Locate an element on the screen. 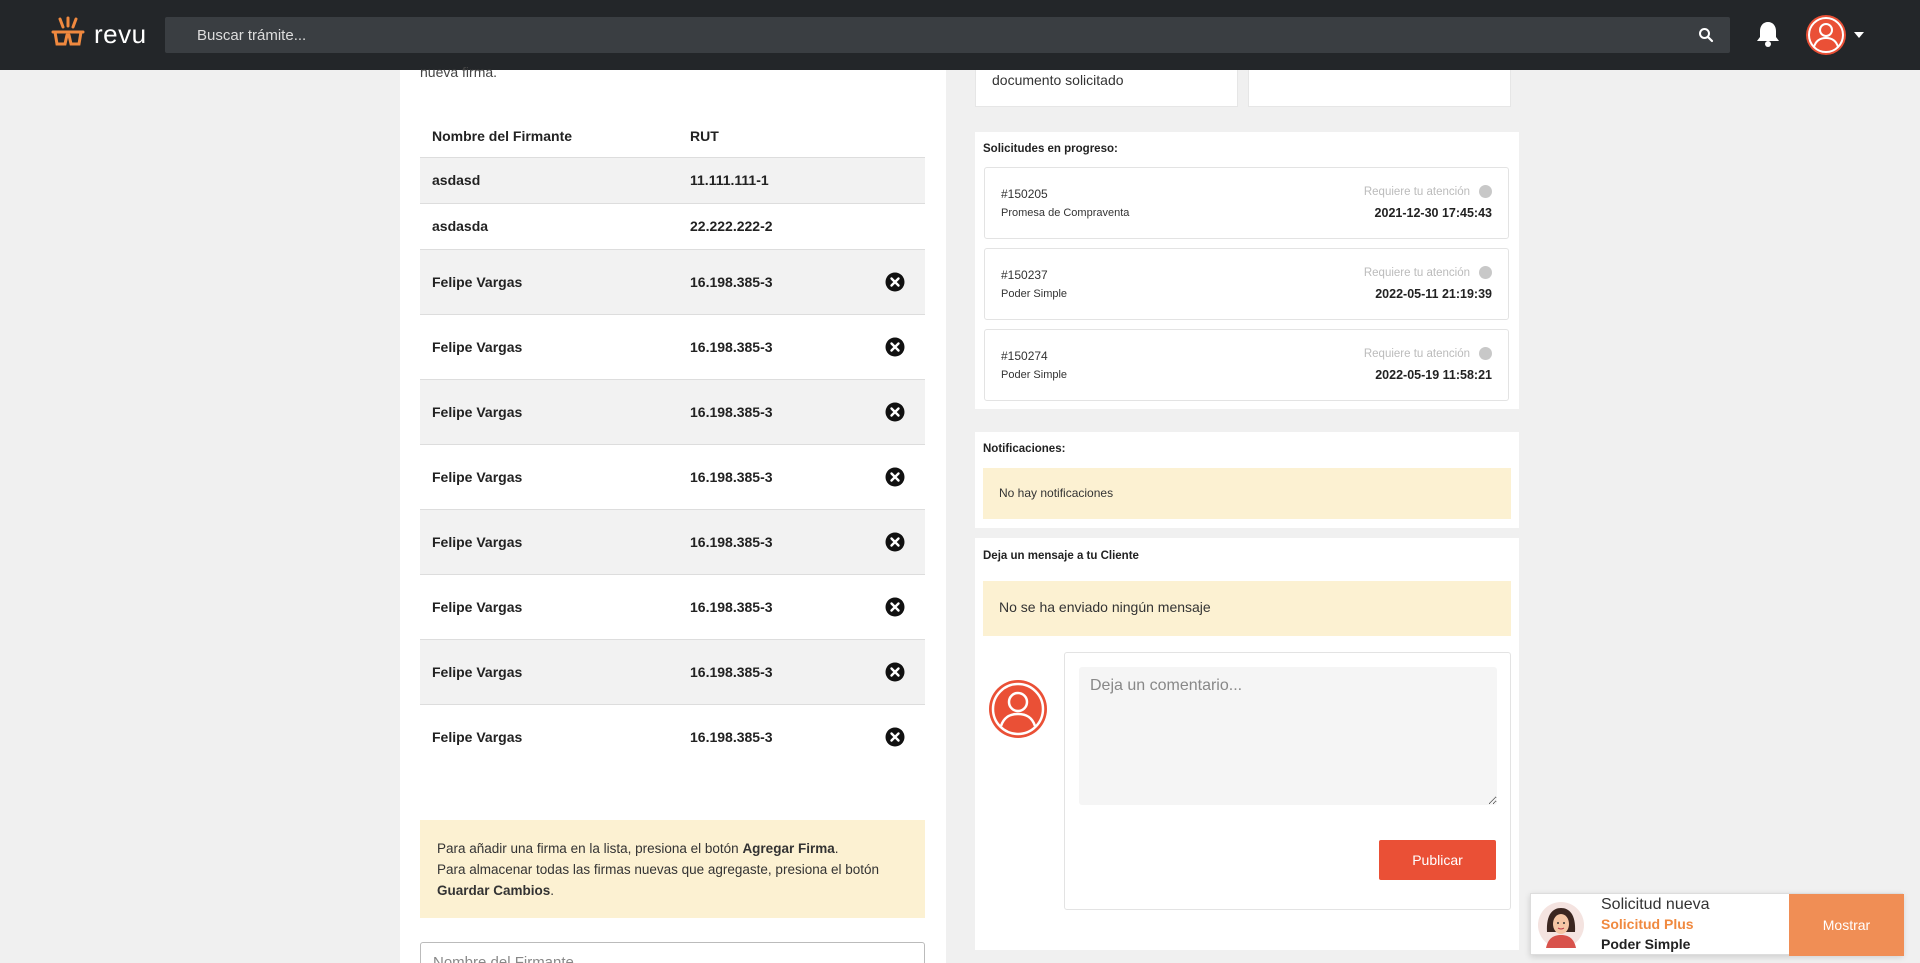  header-rut: RUT is located at coordinates (771, 136).